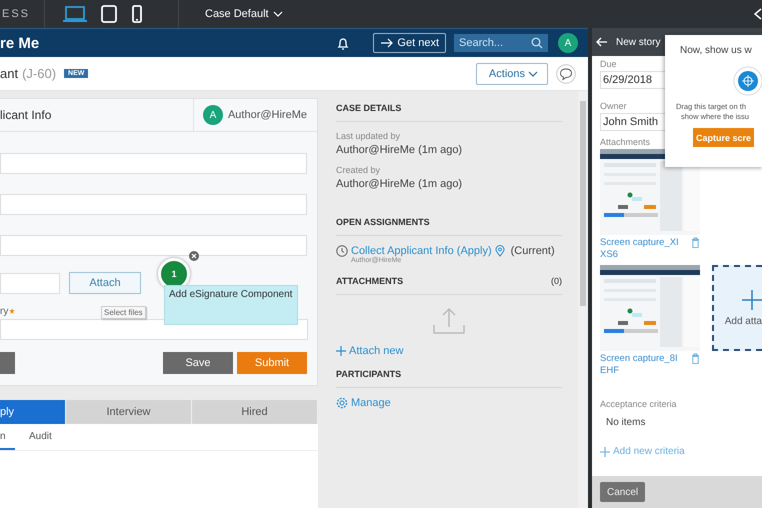 The image size is (762, 508). I want to click on field-label: Attachments, so click(625, 142).